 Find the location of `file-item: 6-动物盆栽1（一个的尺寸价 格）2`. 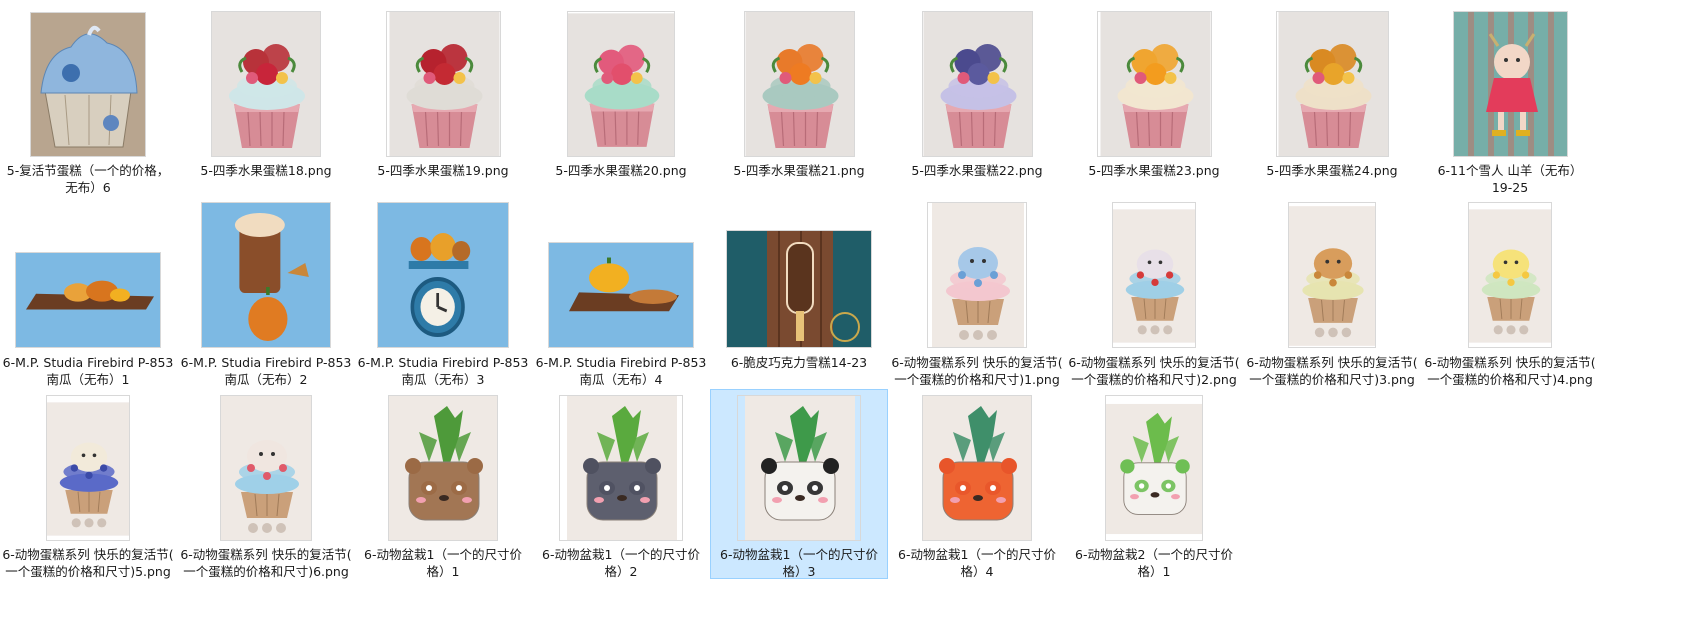

file-item: 6-动物盆栽1（一个的尺寸价 格）2 is located at coordinates (621, 484).